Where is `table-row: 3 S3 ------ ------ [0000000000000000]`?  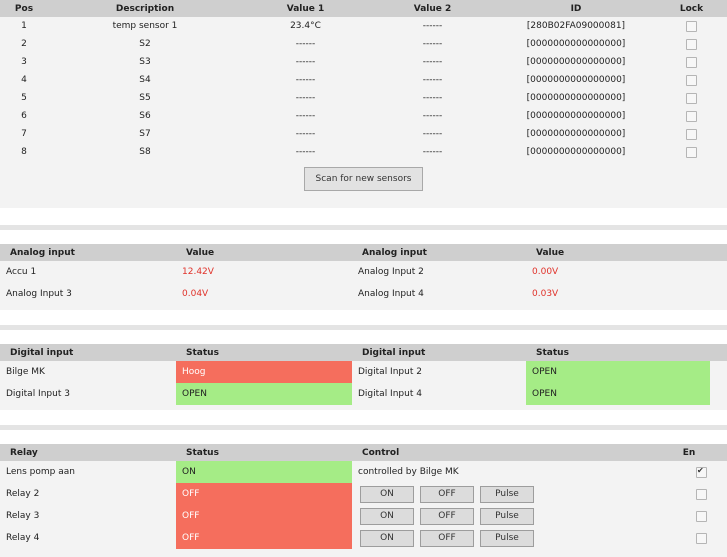 table-row: 3 S3 ------ ------ [0000000000000000] is located at coordinates (363, 62).